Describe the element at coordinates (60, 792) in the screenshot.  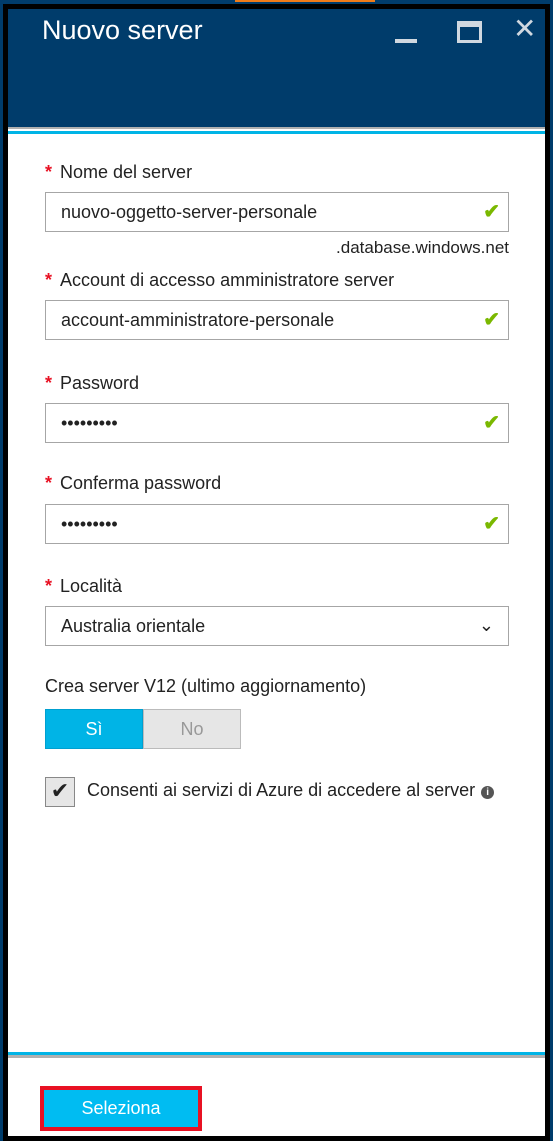
I see `azure-access-checkbox: ✔` at that location.